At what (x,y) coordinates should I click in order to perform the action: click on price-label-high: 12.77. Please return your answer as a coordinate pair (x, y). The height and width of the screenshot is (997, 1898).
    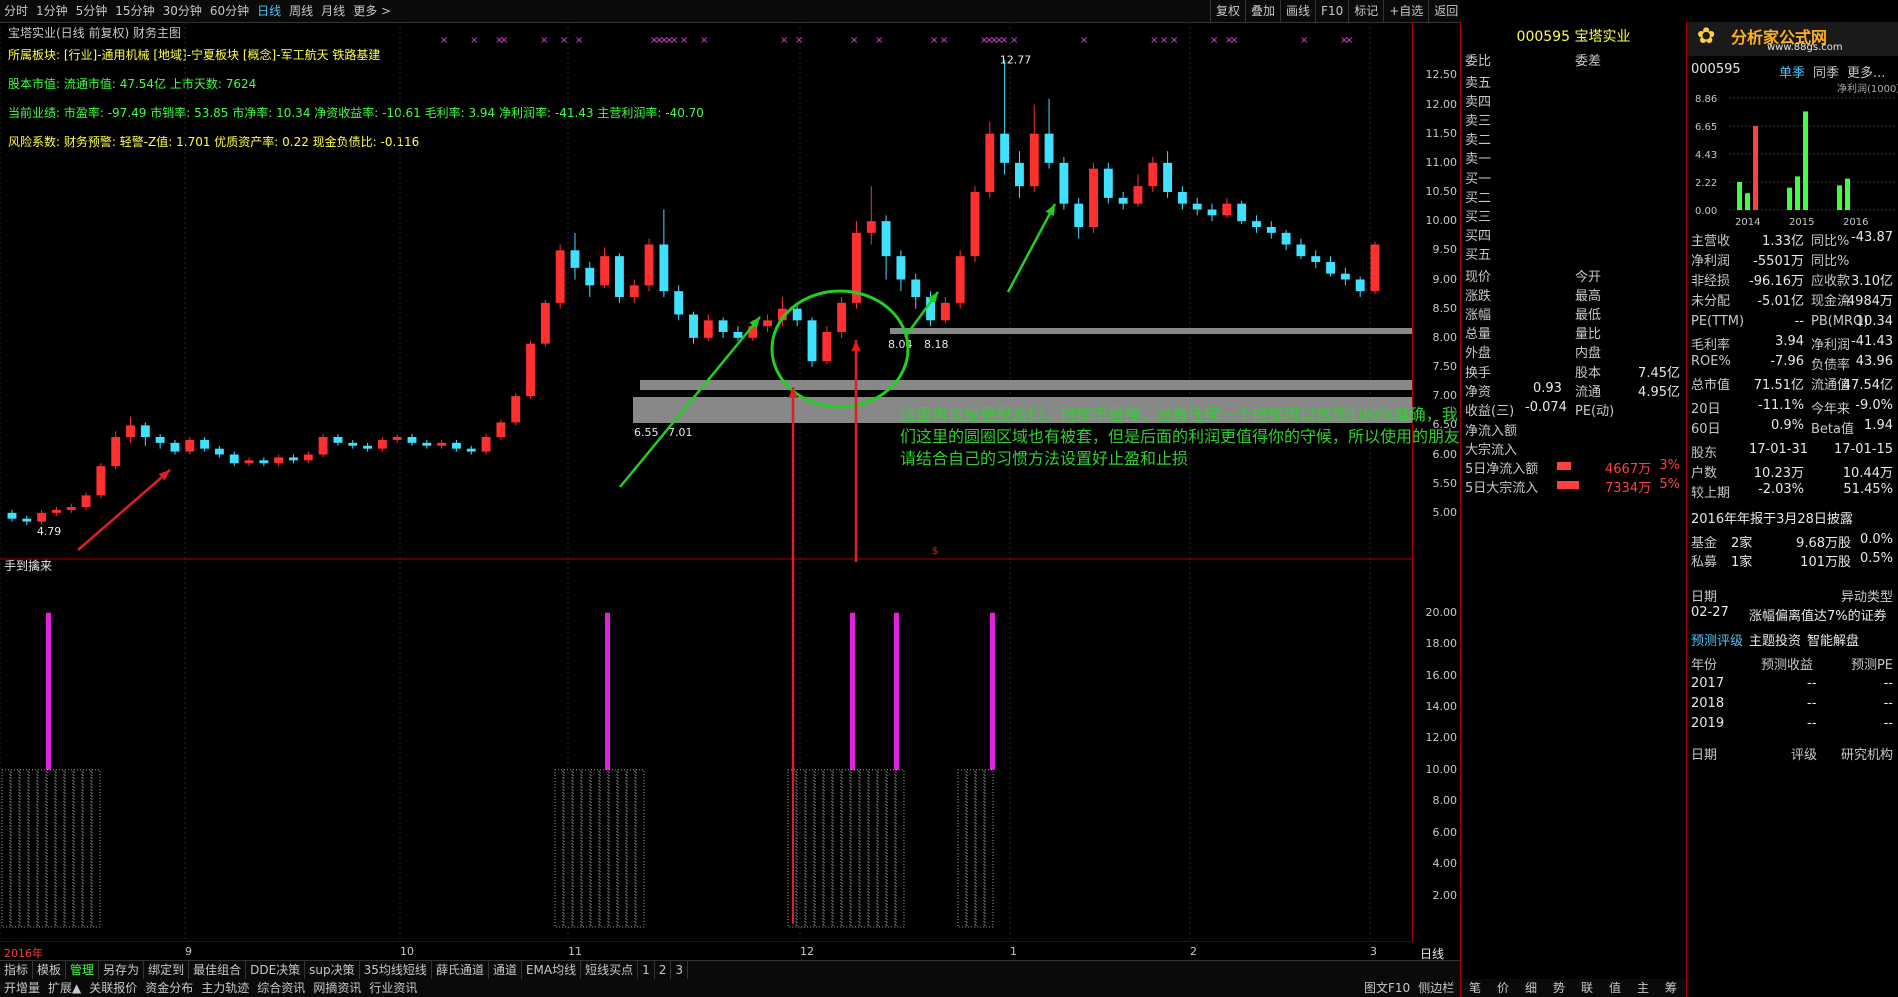
    Looking at the image, I should click on (1016, 60).